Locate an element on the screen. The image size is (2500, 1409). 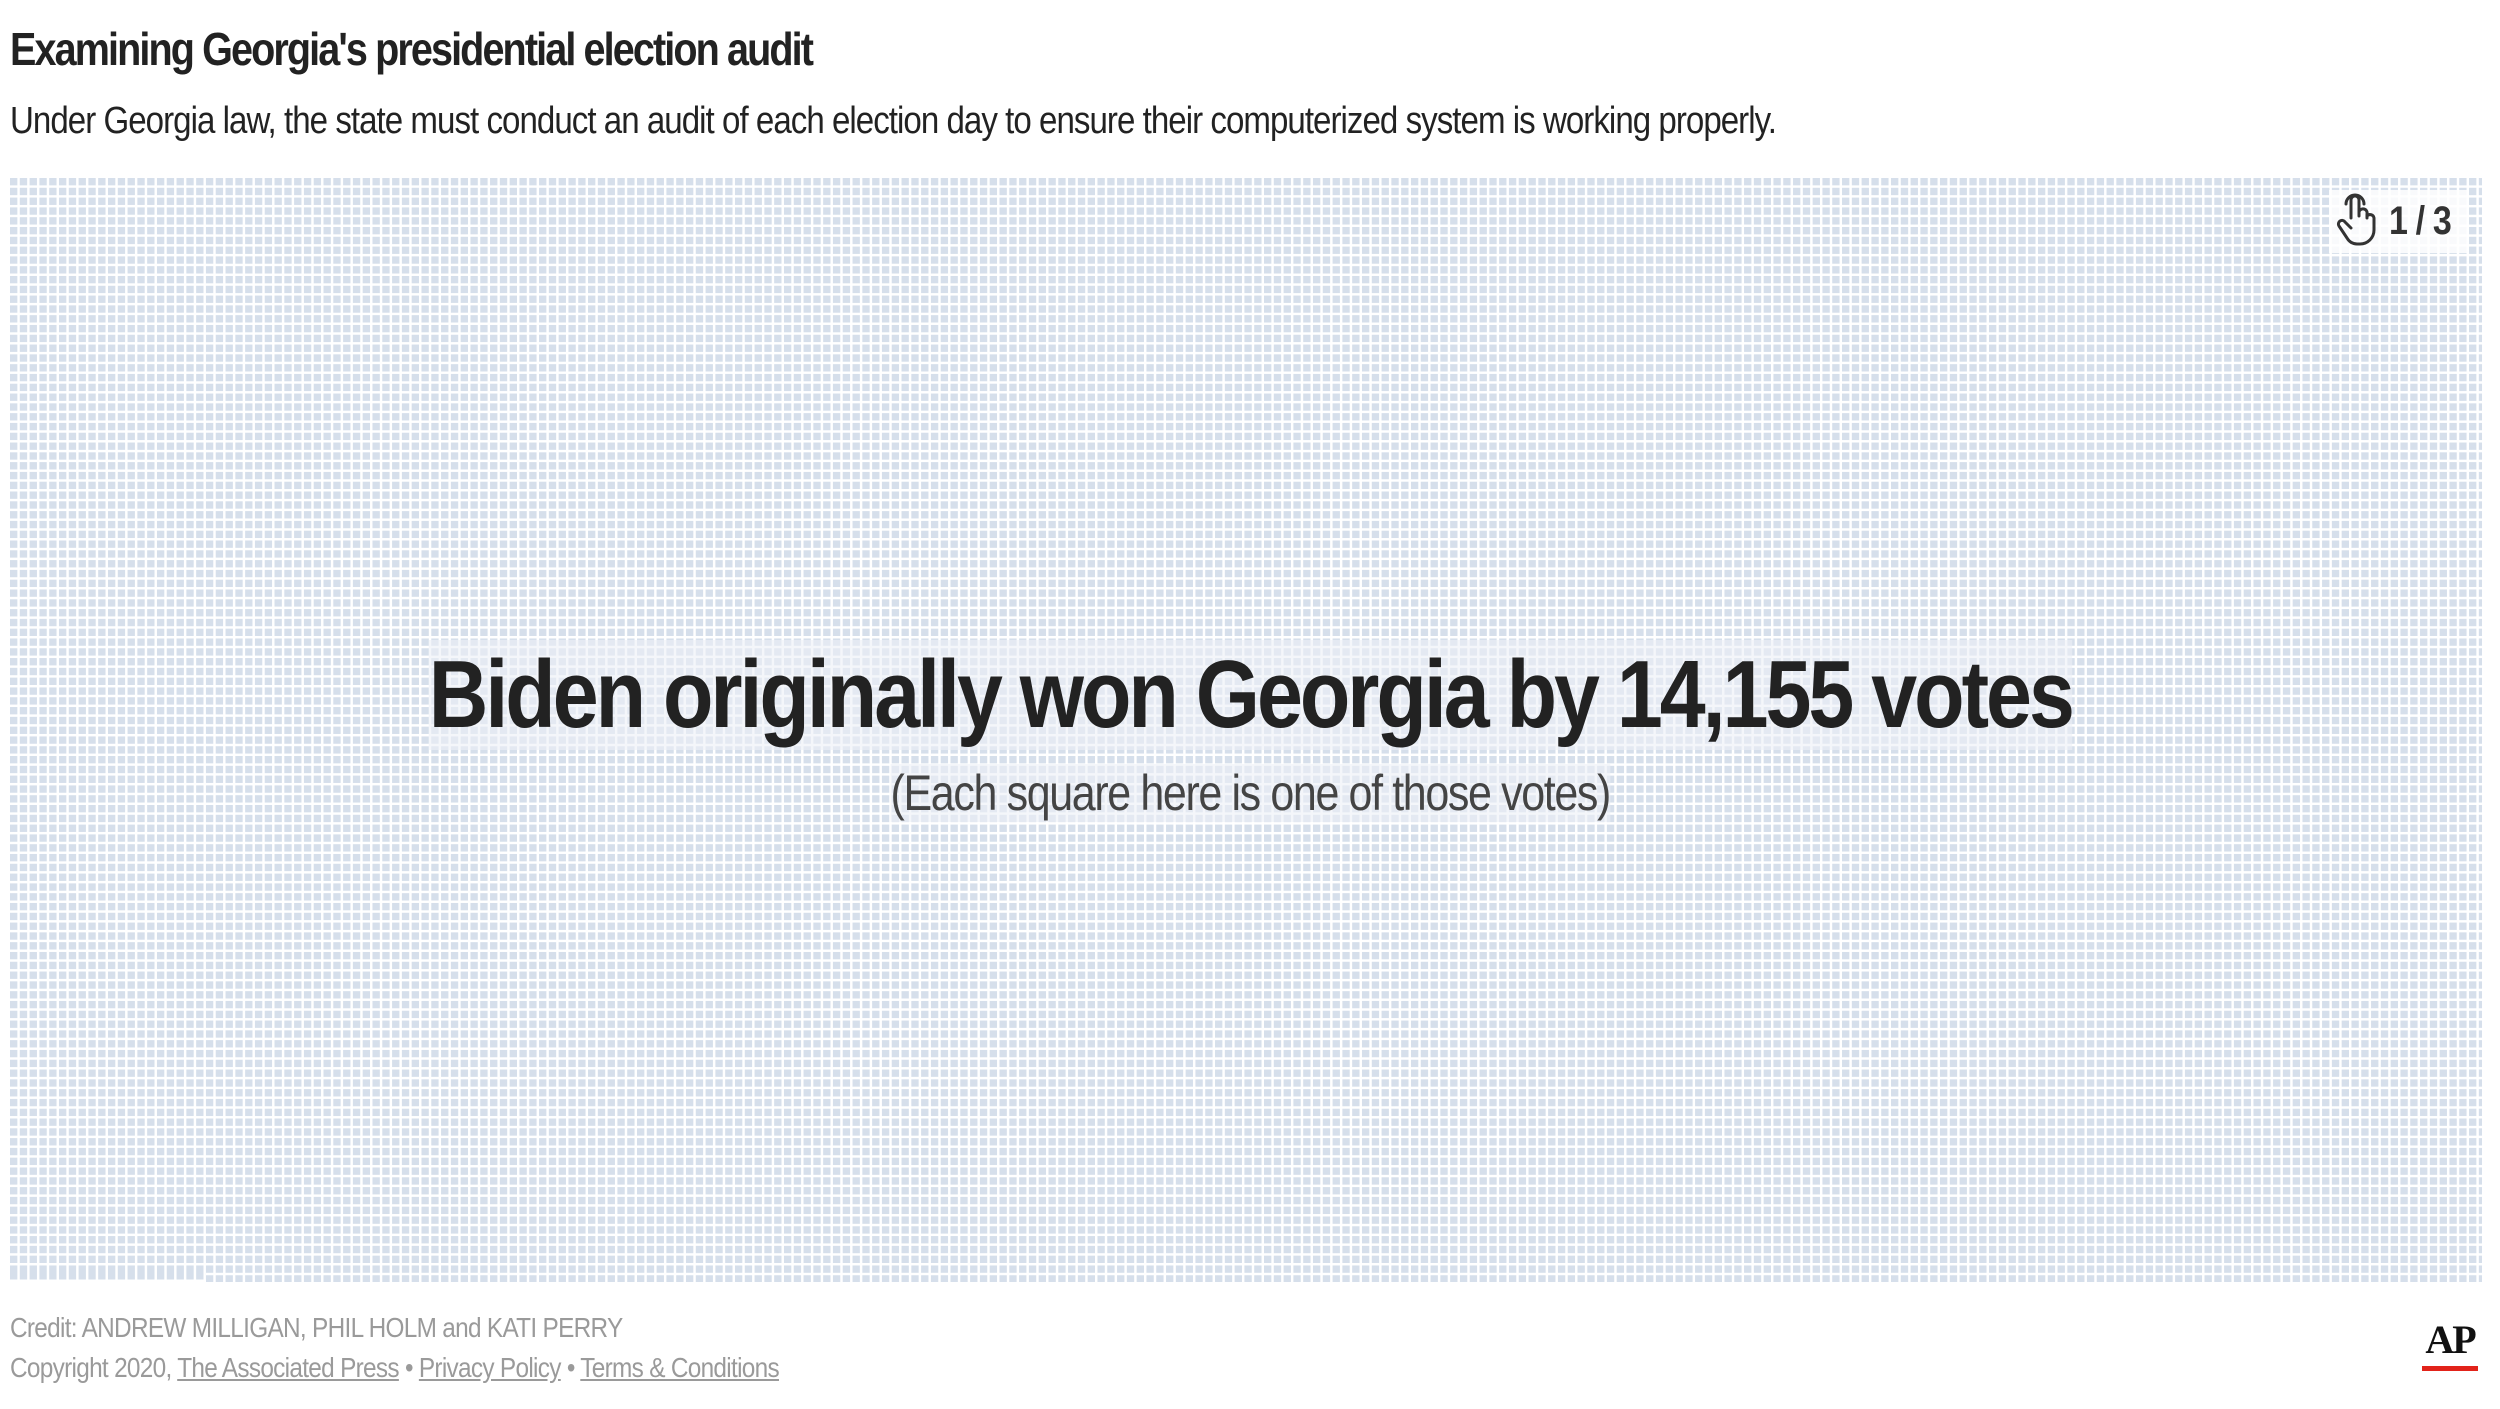
ap-logo-bar is located at coordinates (2450, 1368).